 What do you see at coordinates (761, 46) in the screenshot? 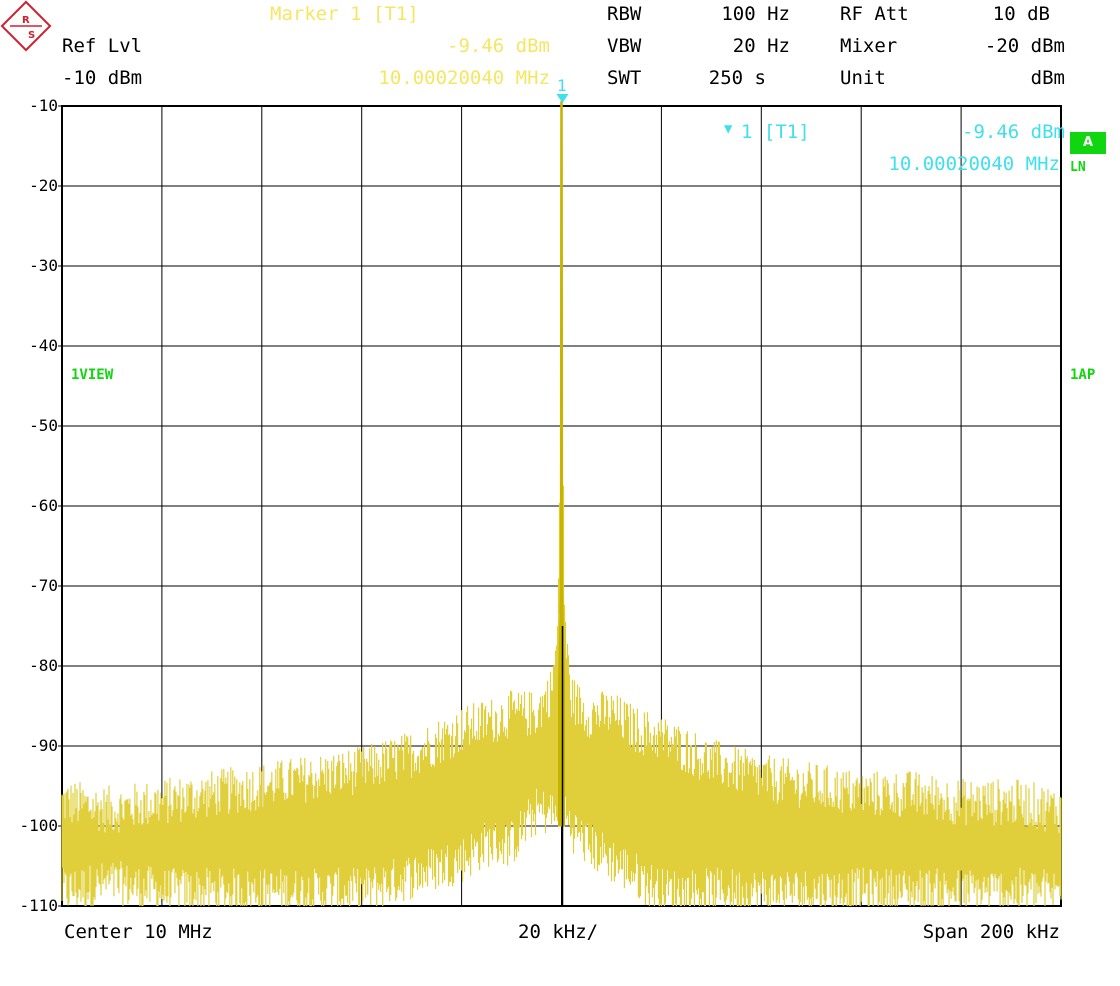
I see `vbw-value: 20 Hz` at bounding box center [761, 46].